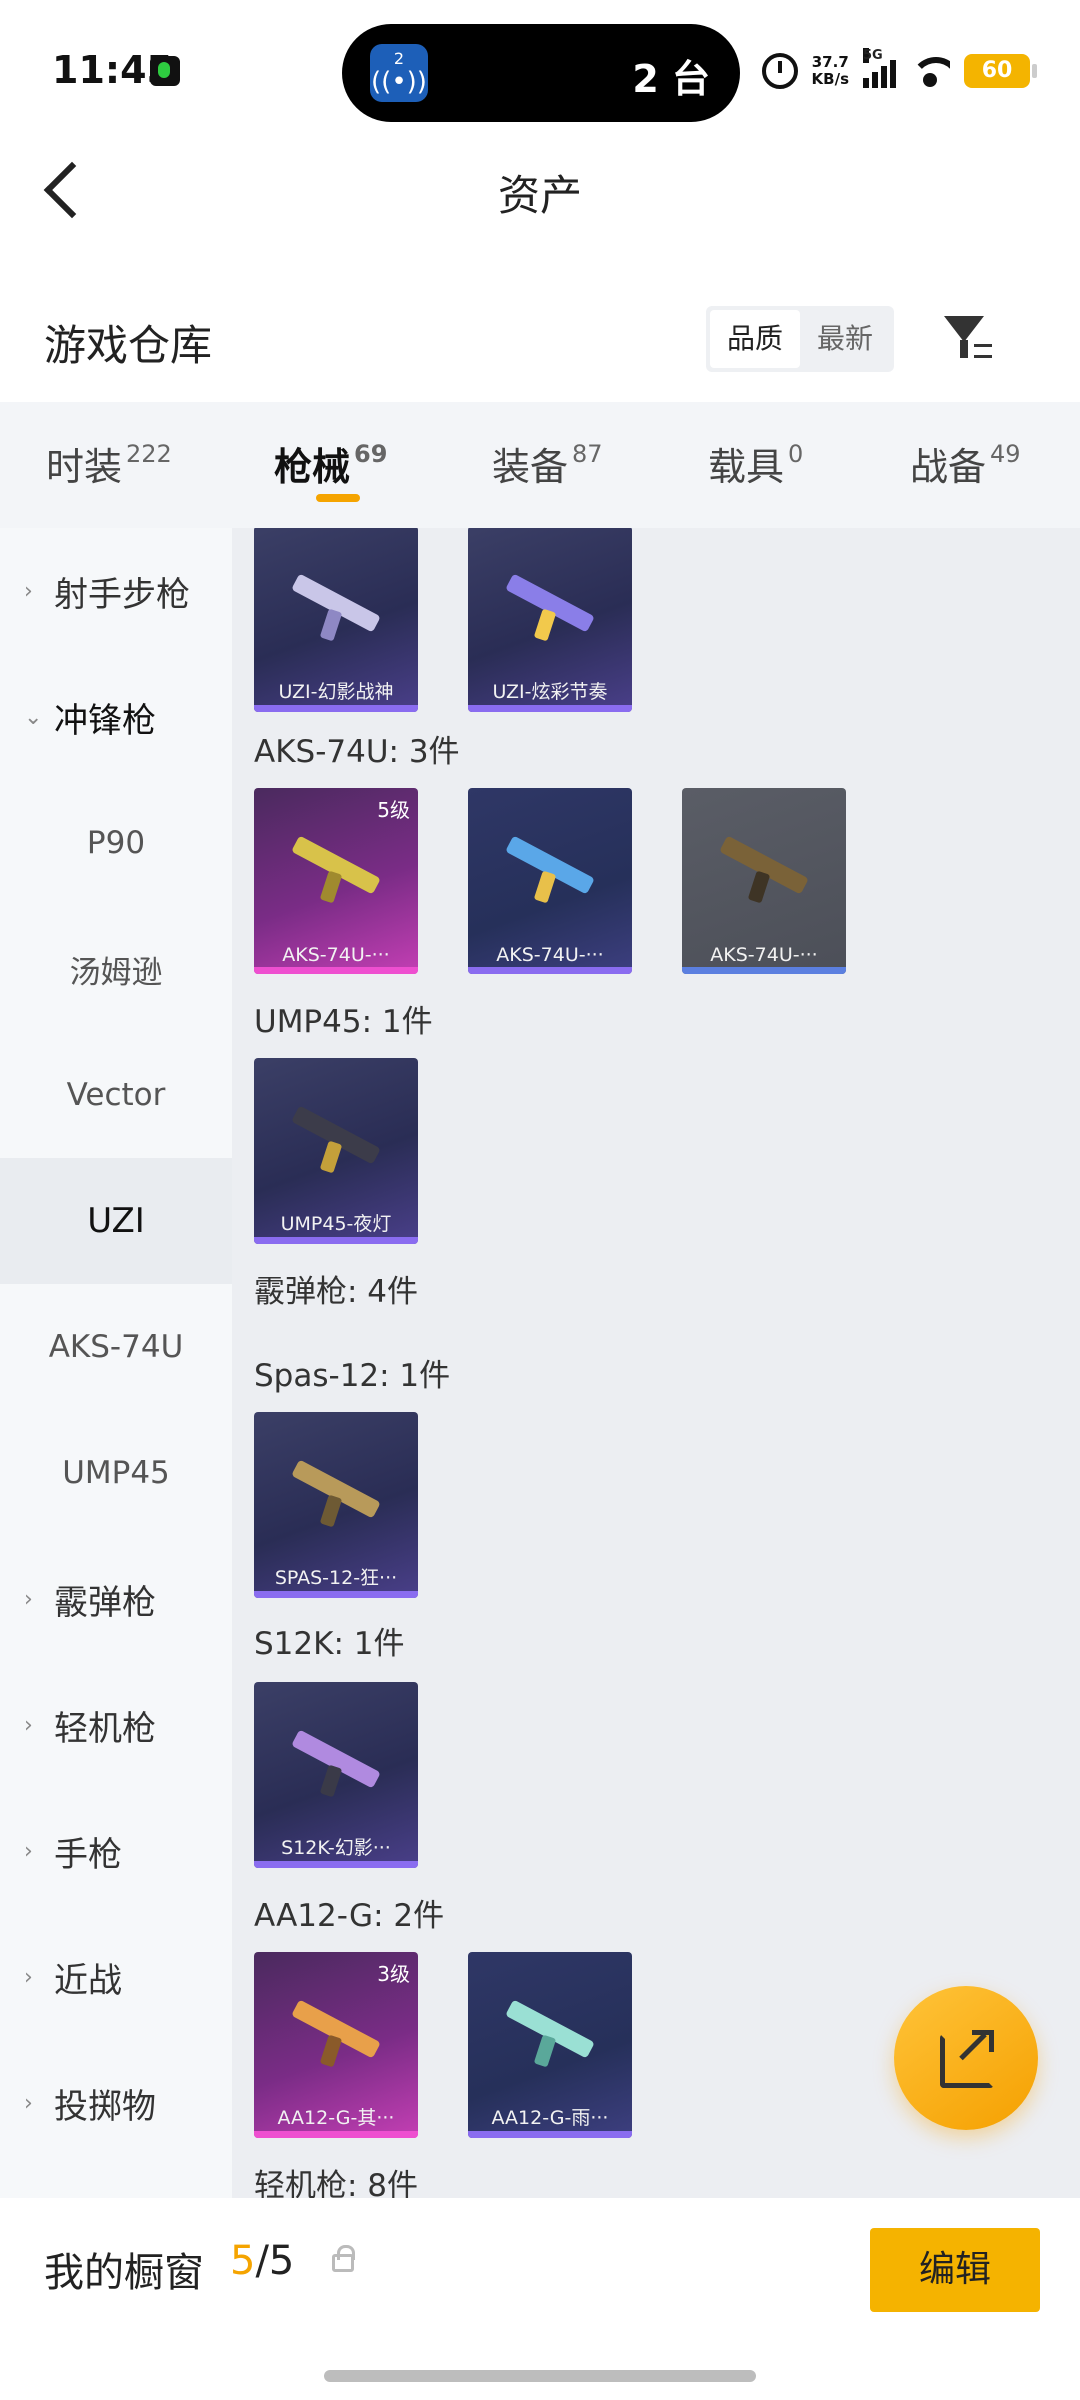  Describe the element at coordinates (116, 1221) in the screenshot. I see `sidebar-item-uzi: UZI` at that location.